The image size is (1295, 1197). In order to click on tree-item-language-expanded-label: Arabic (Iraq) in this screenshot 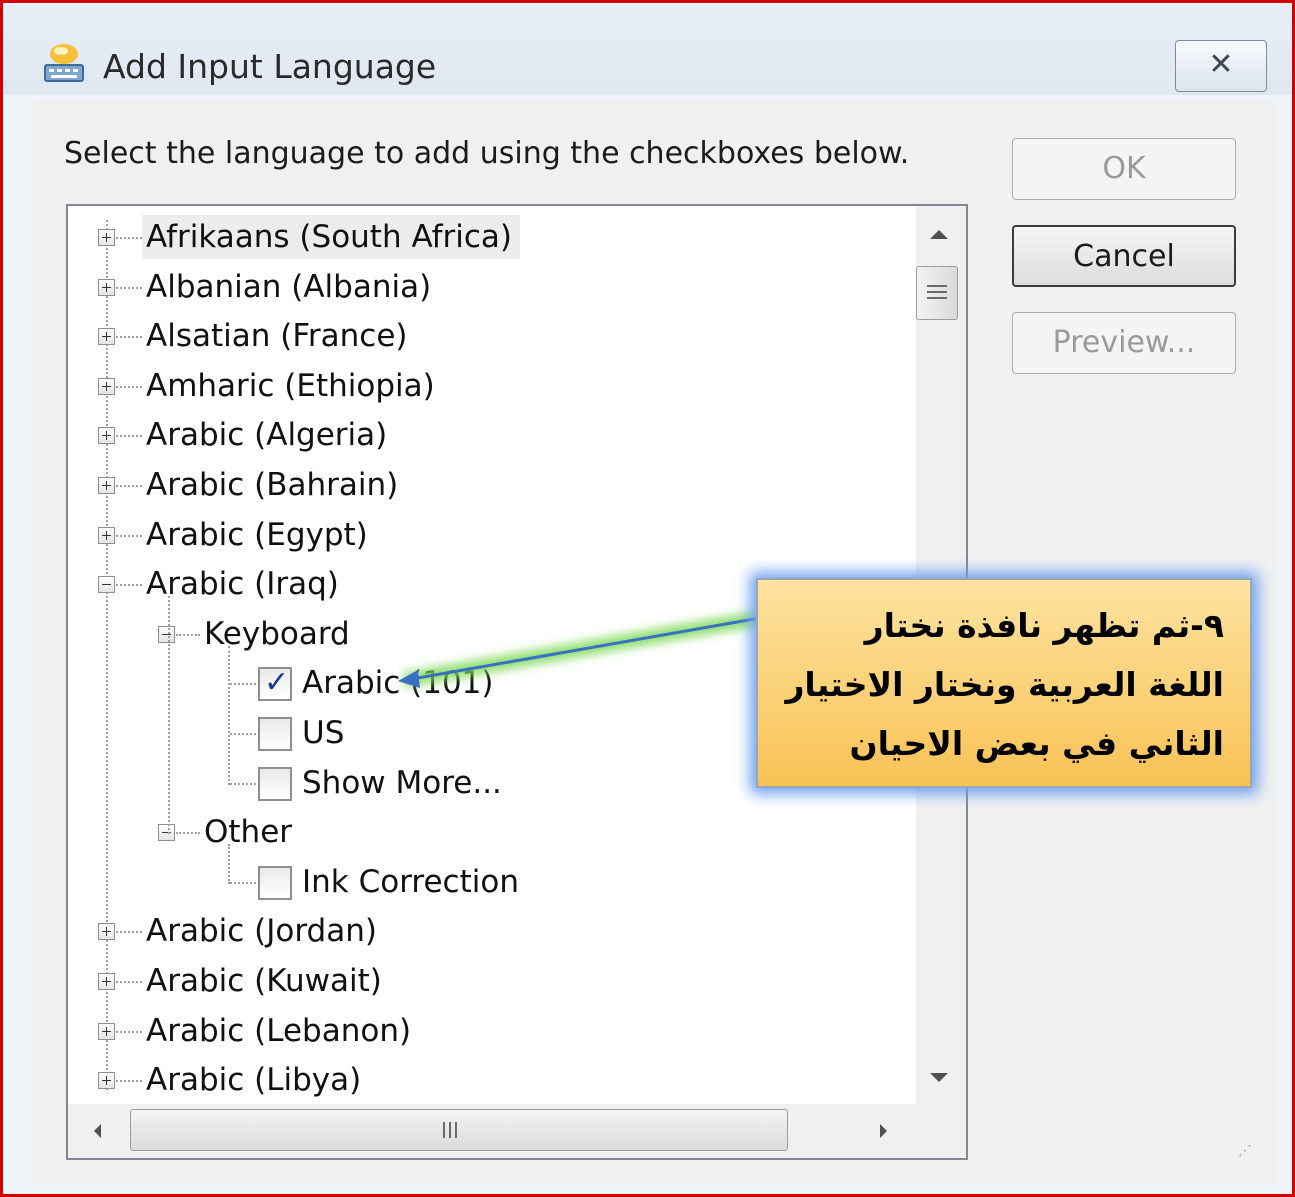, I will do `click(242, 584)`.